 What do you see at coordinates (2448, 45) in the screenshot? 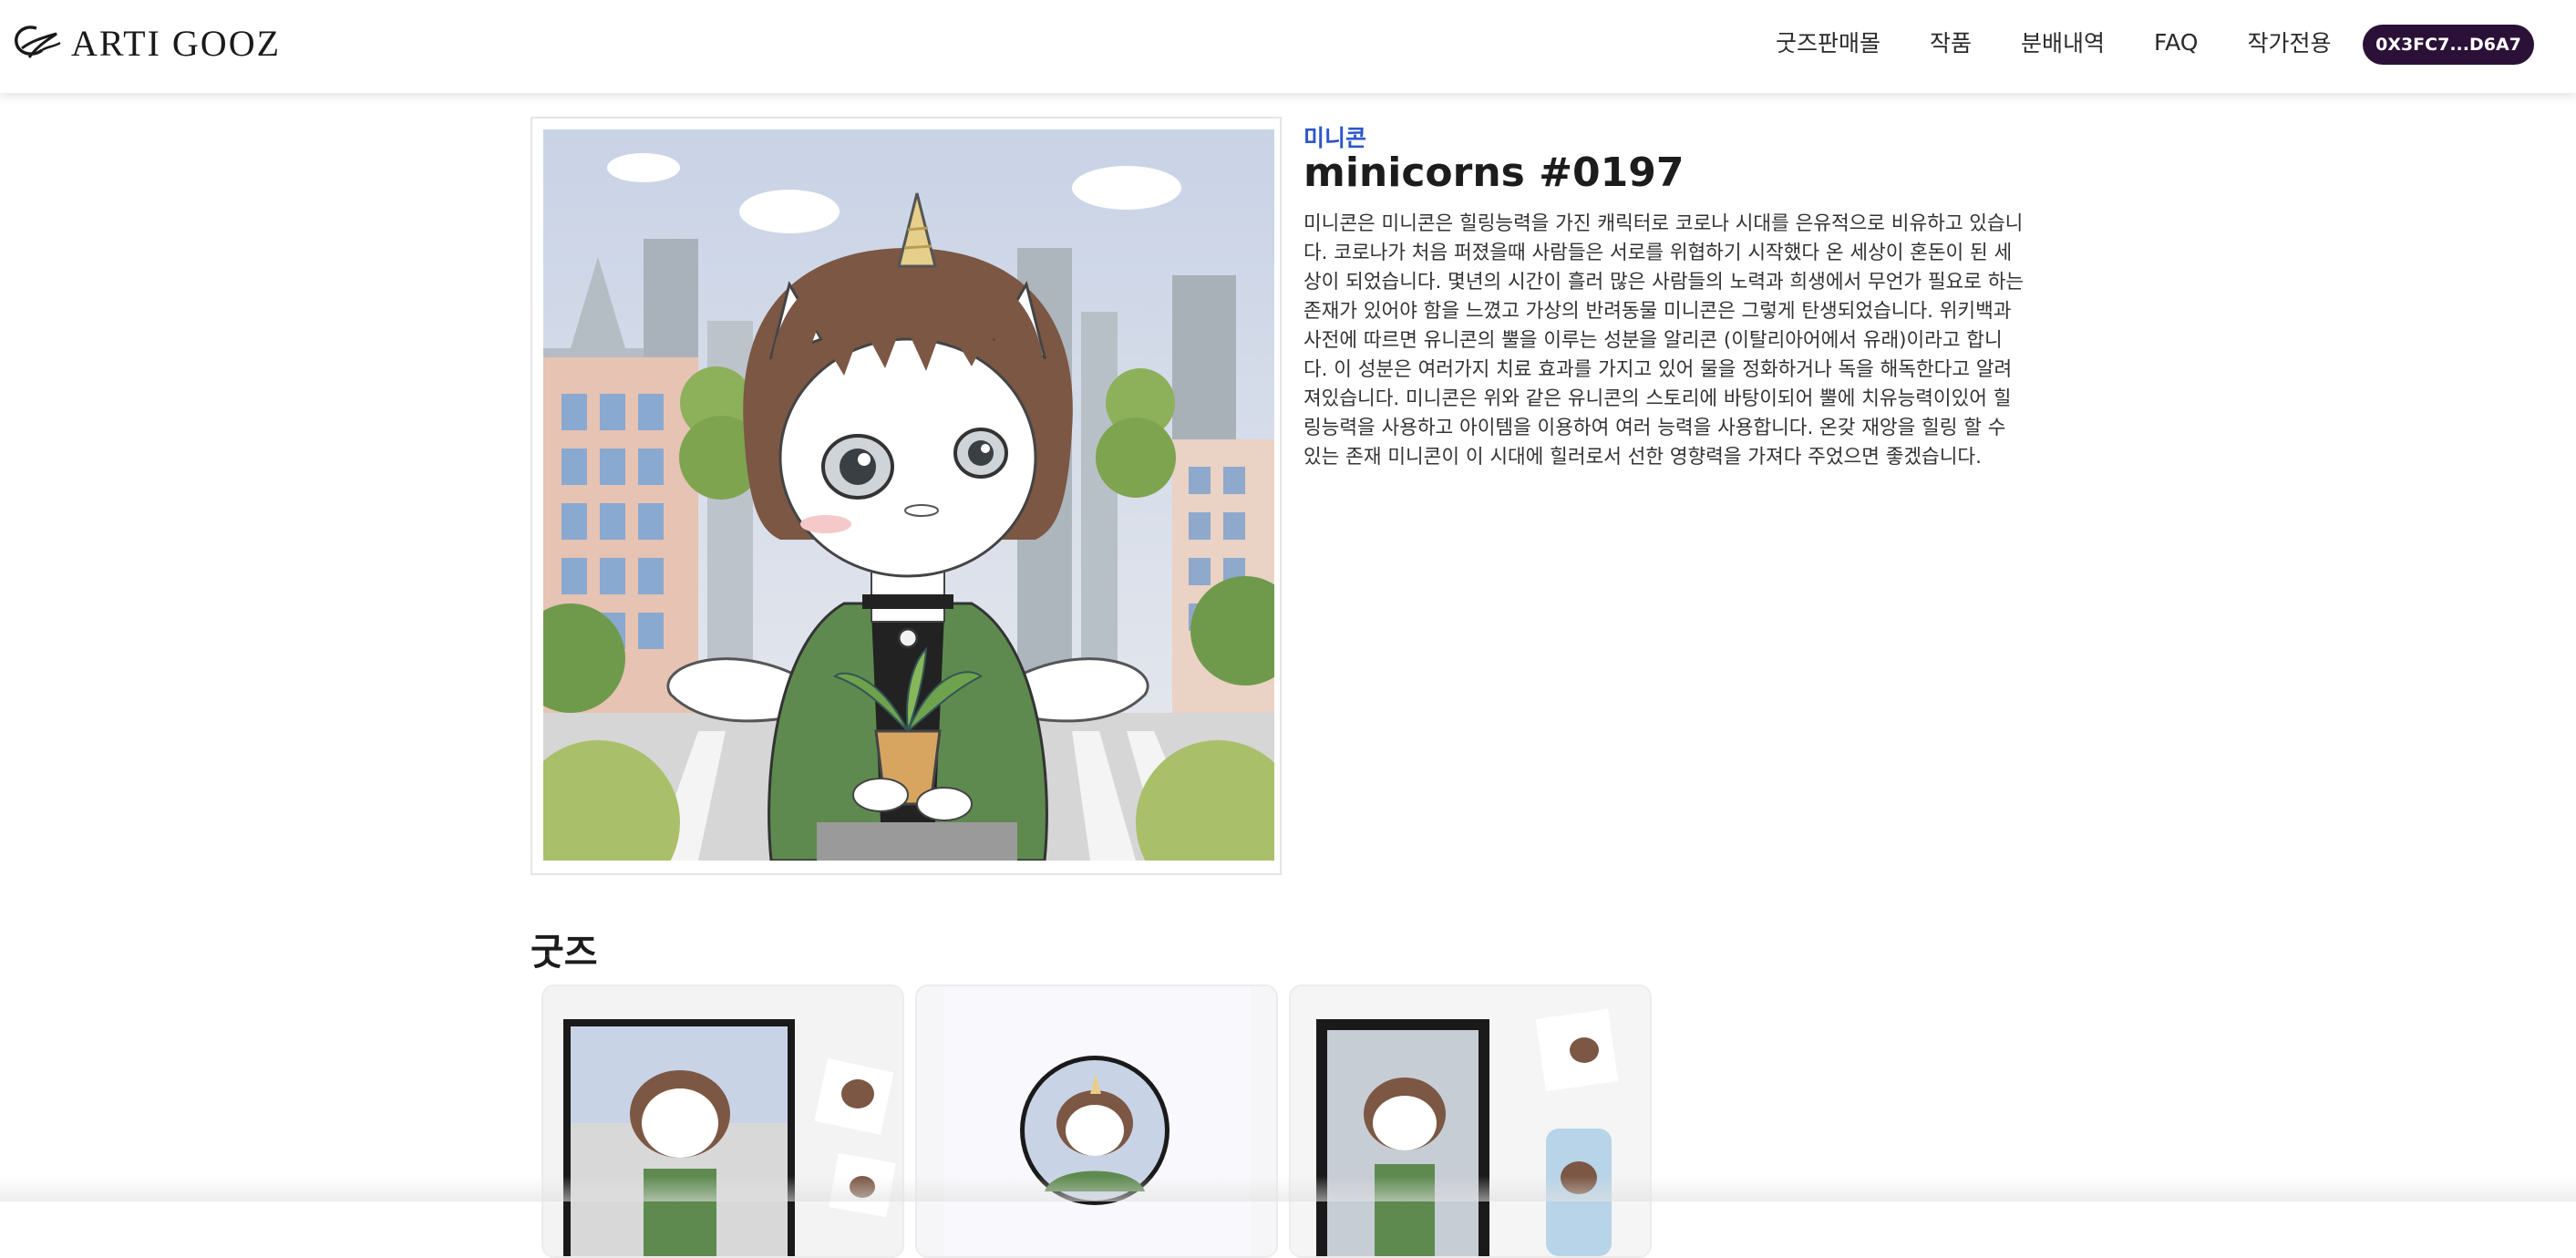
I see `wallet-address-button: 0X3FC7...D6A7` at bounding box center [2448, 45].